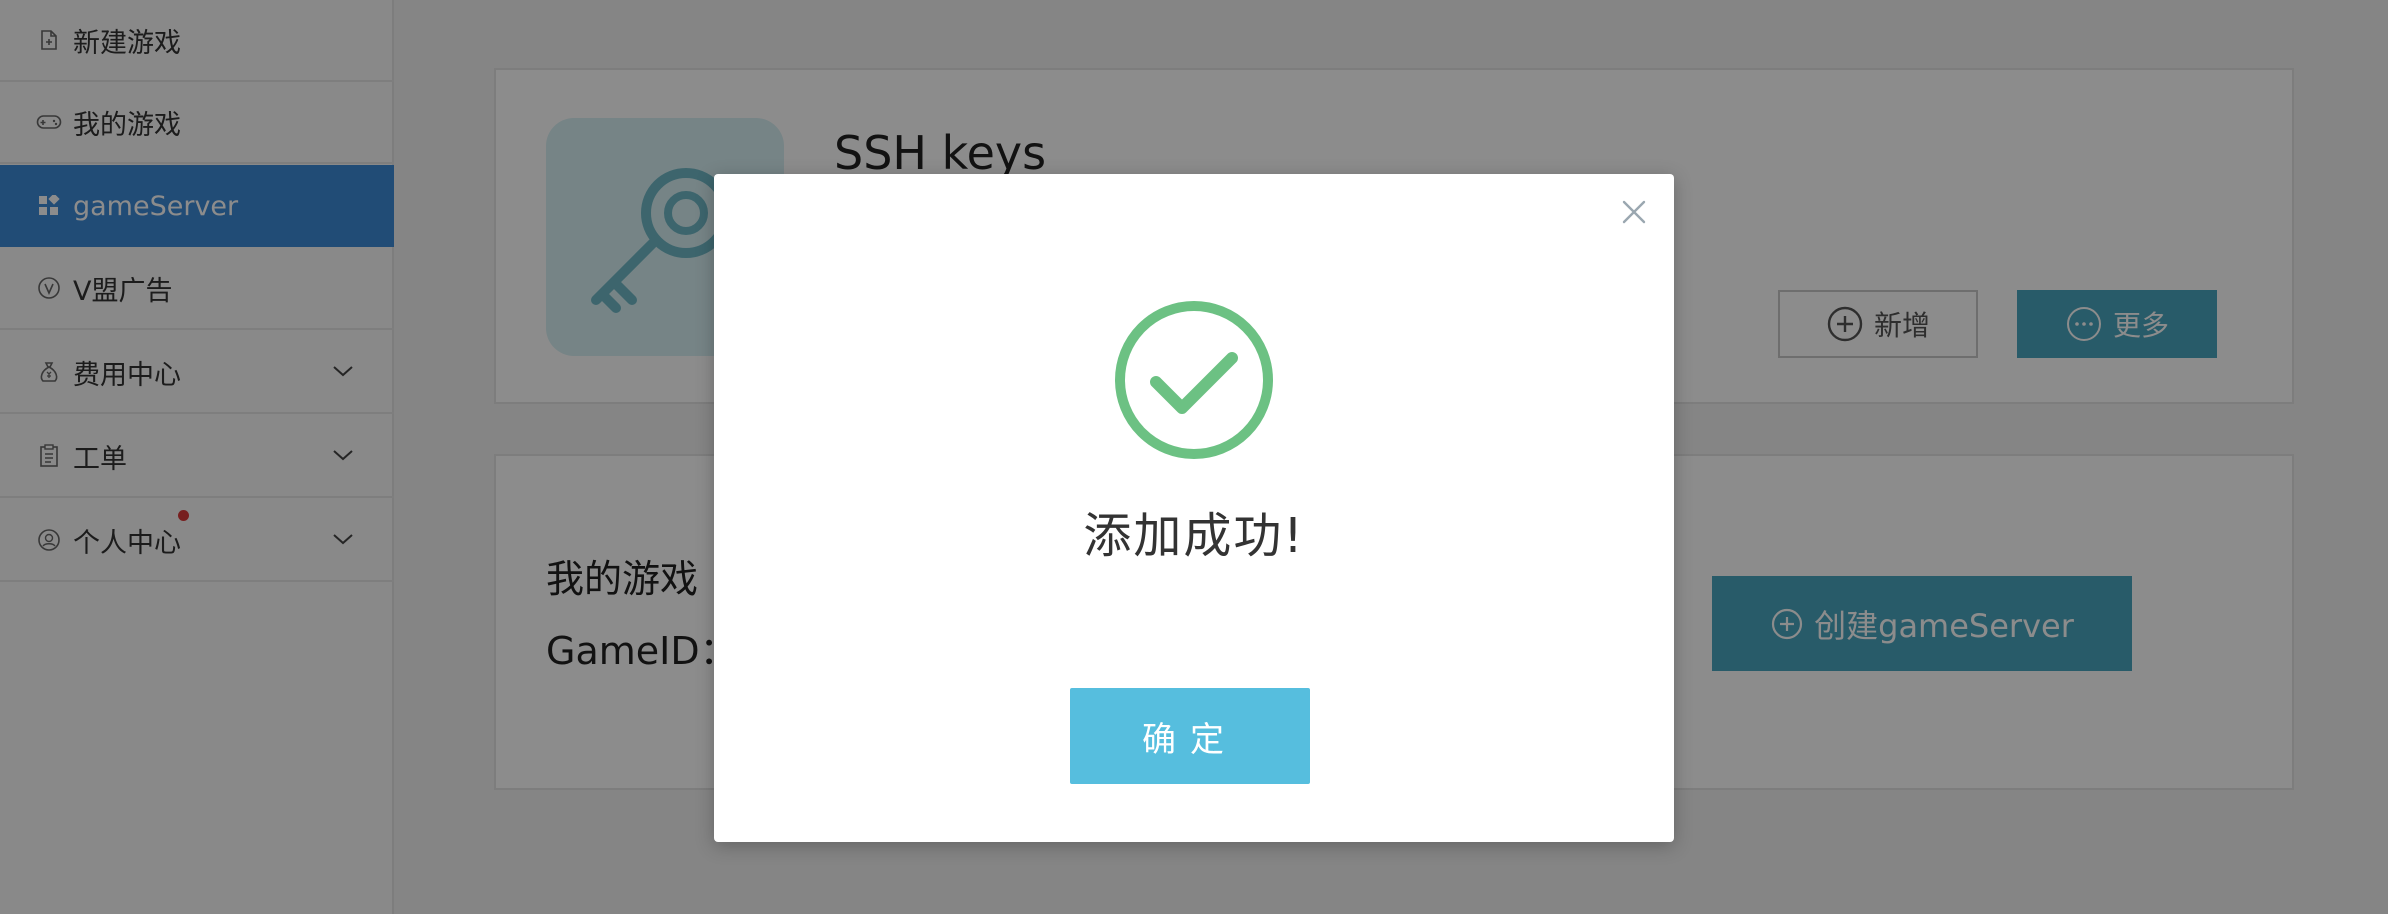  Describe the element at coordinates (1194, 536) in the screenshot. I see `success-message: 添加成功!` at that location.